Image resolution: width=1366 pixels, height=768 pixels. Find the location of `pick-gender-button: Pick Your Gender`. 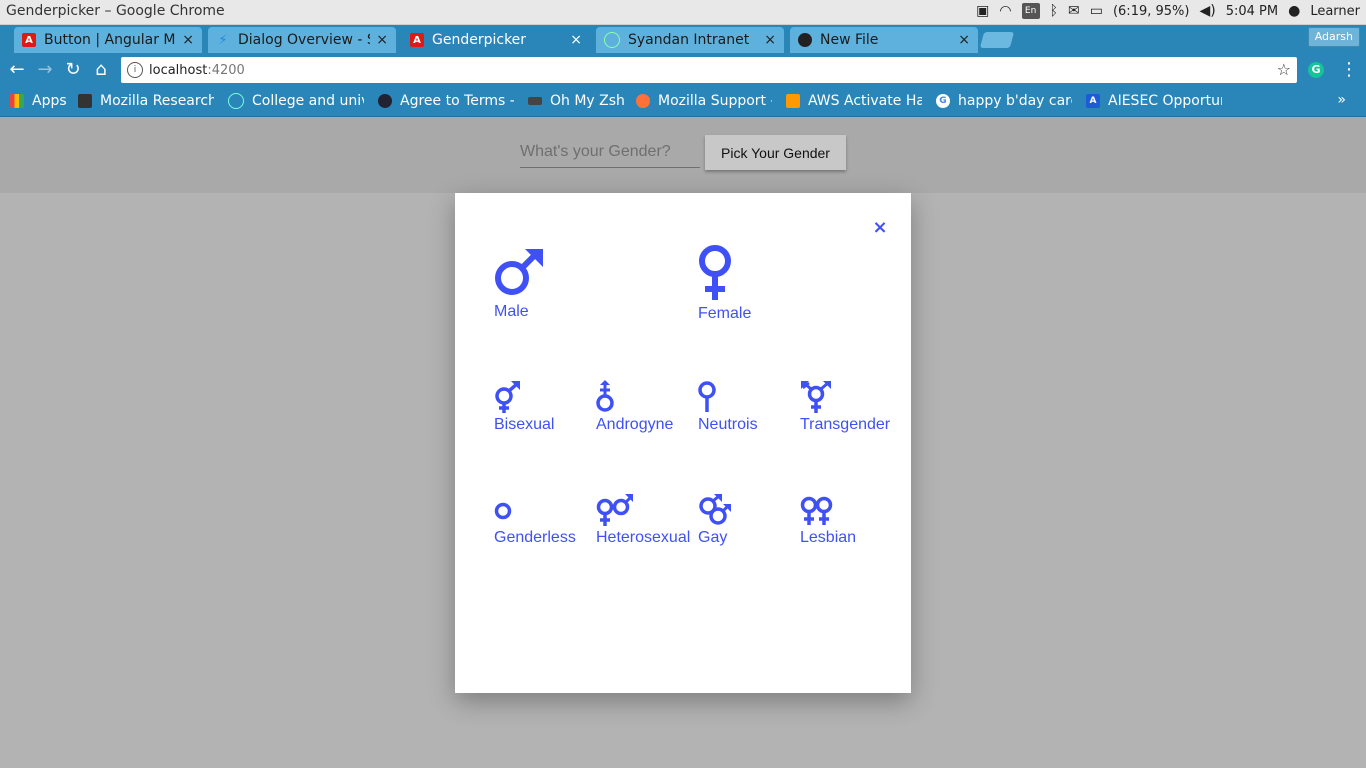

pick-gender-button: Pick Your Gender is located at coordinates (775, 152).